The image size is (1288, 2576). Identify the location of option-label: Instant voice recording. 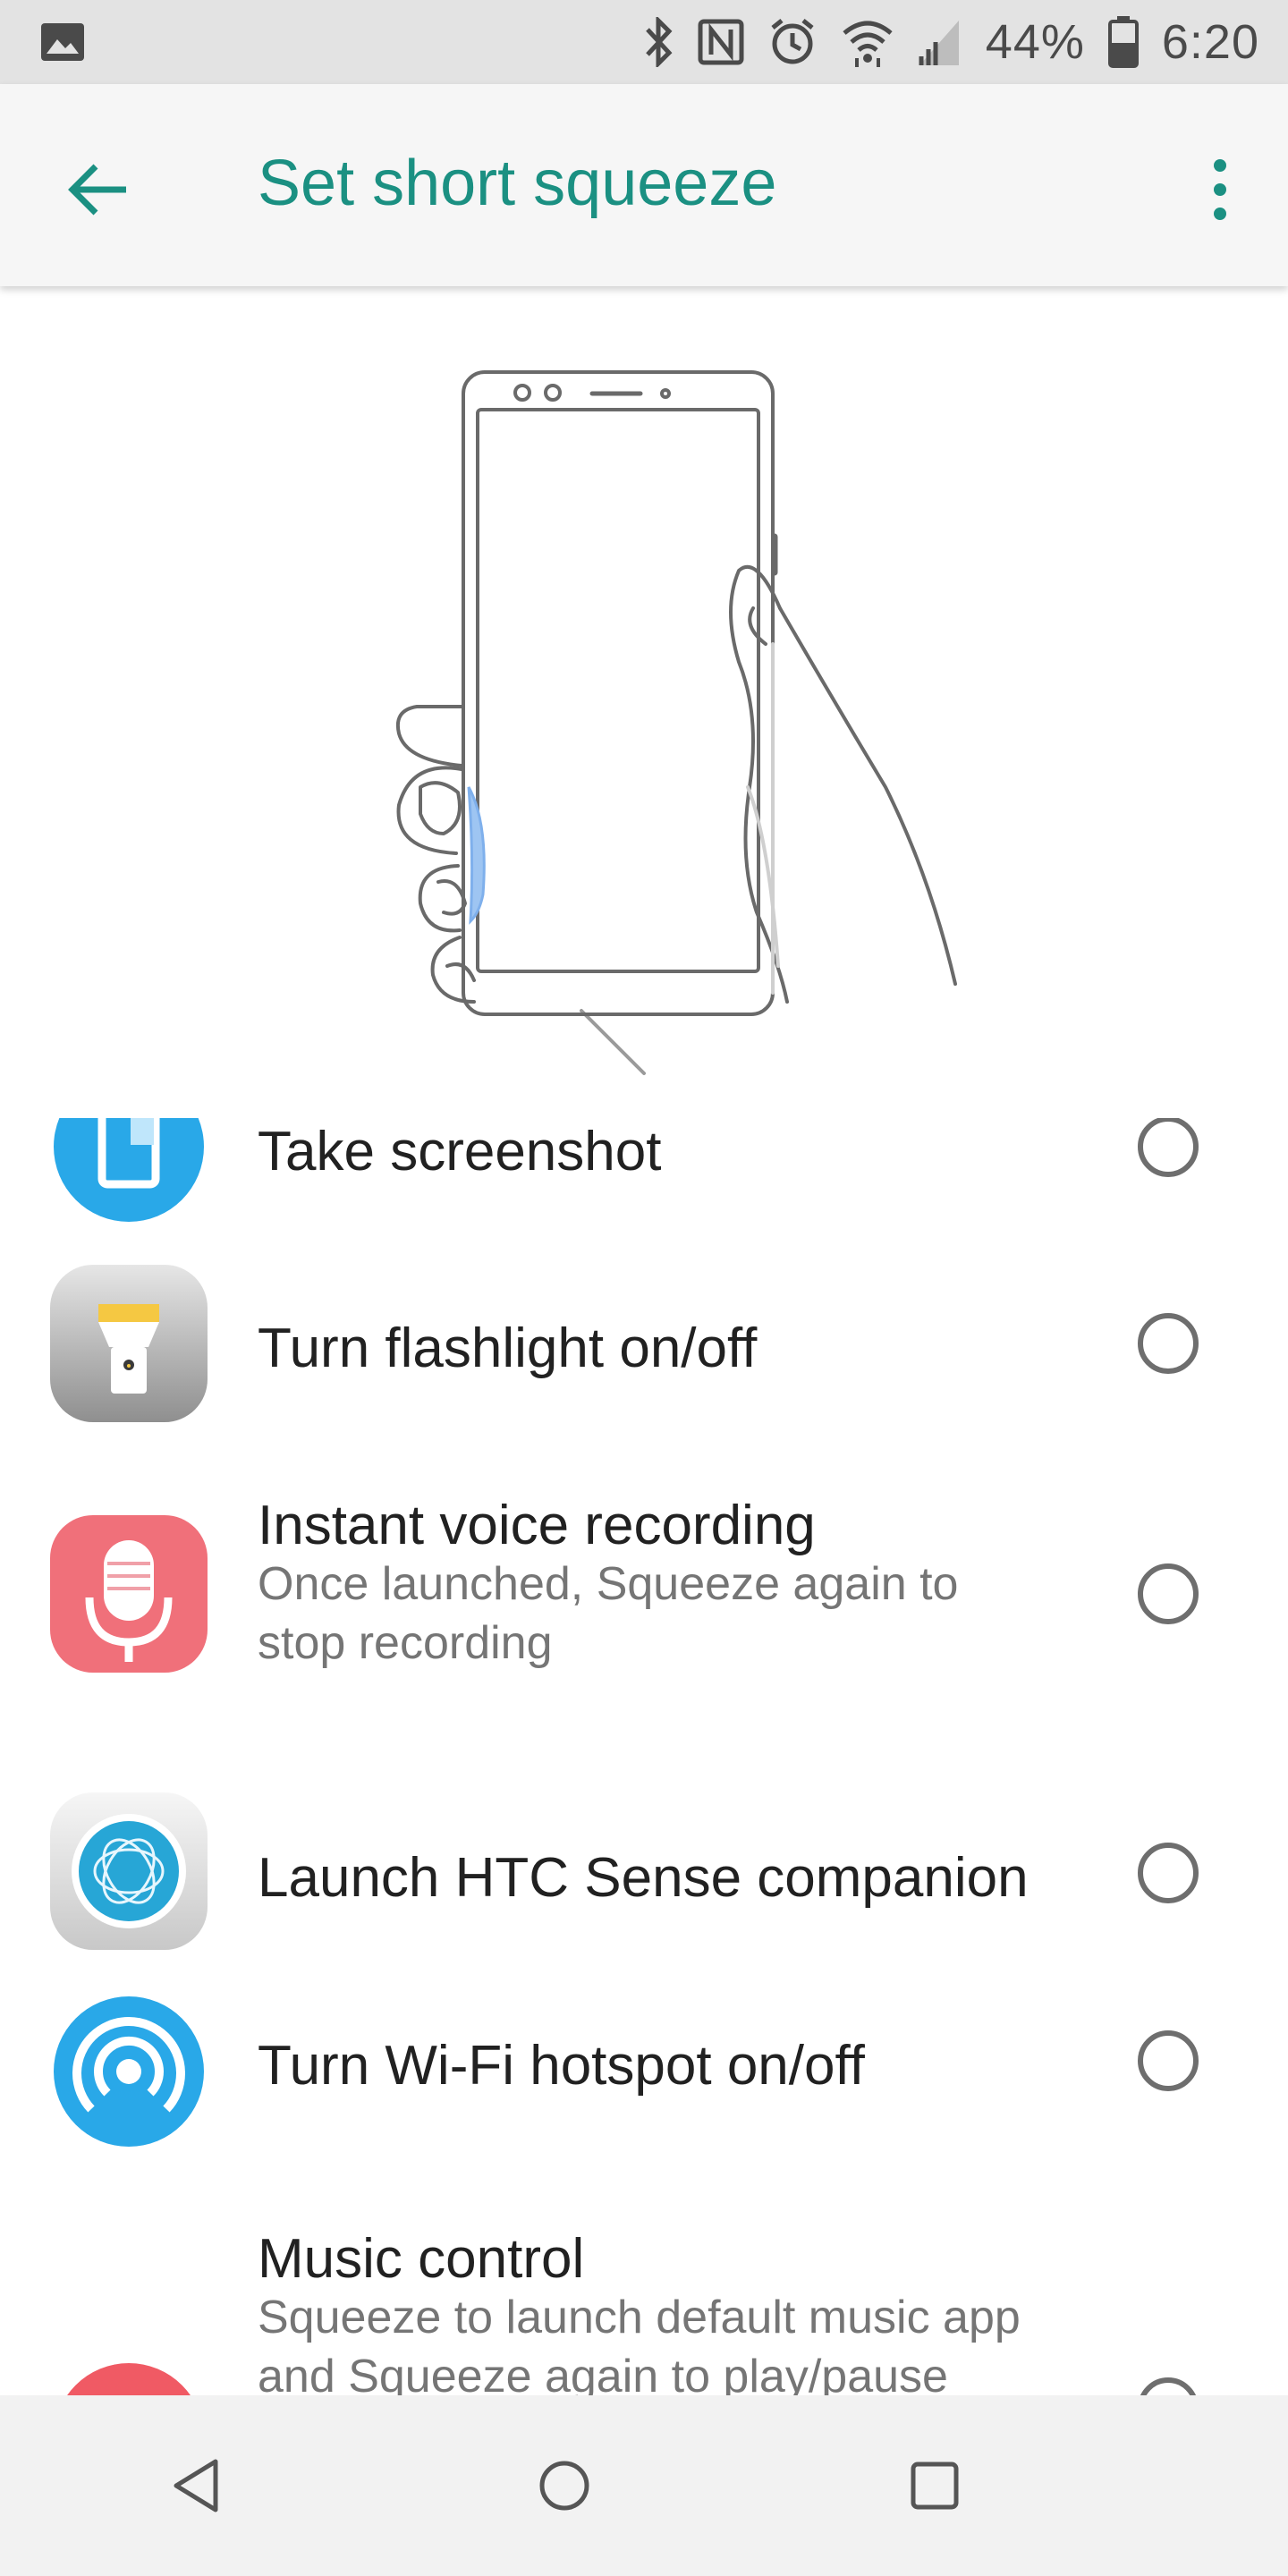
(537, 1525).